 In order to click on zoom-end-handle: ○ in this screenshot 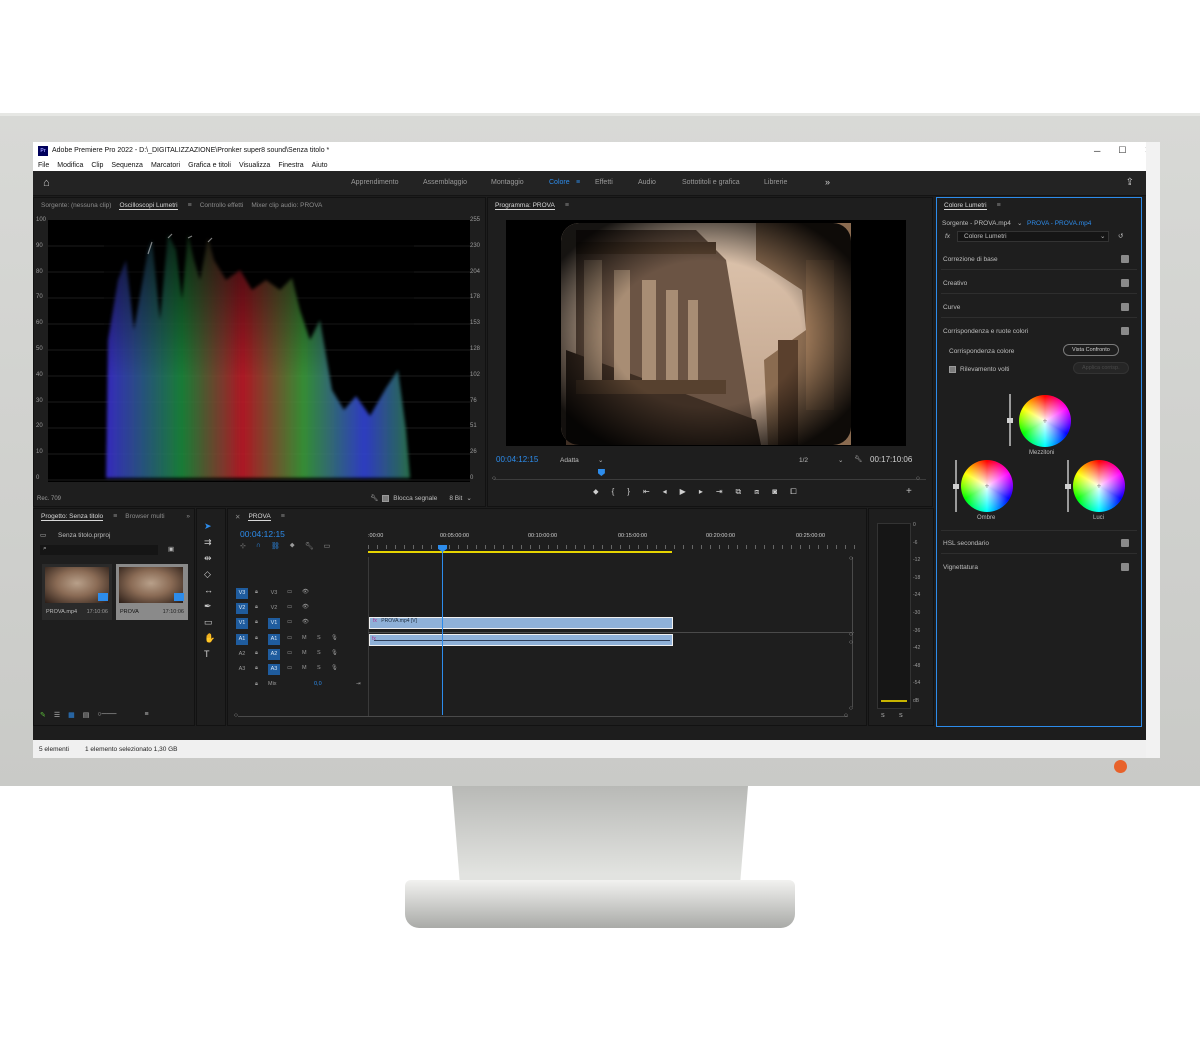, I will do `click(846, 715)`.